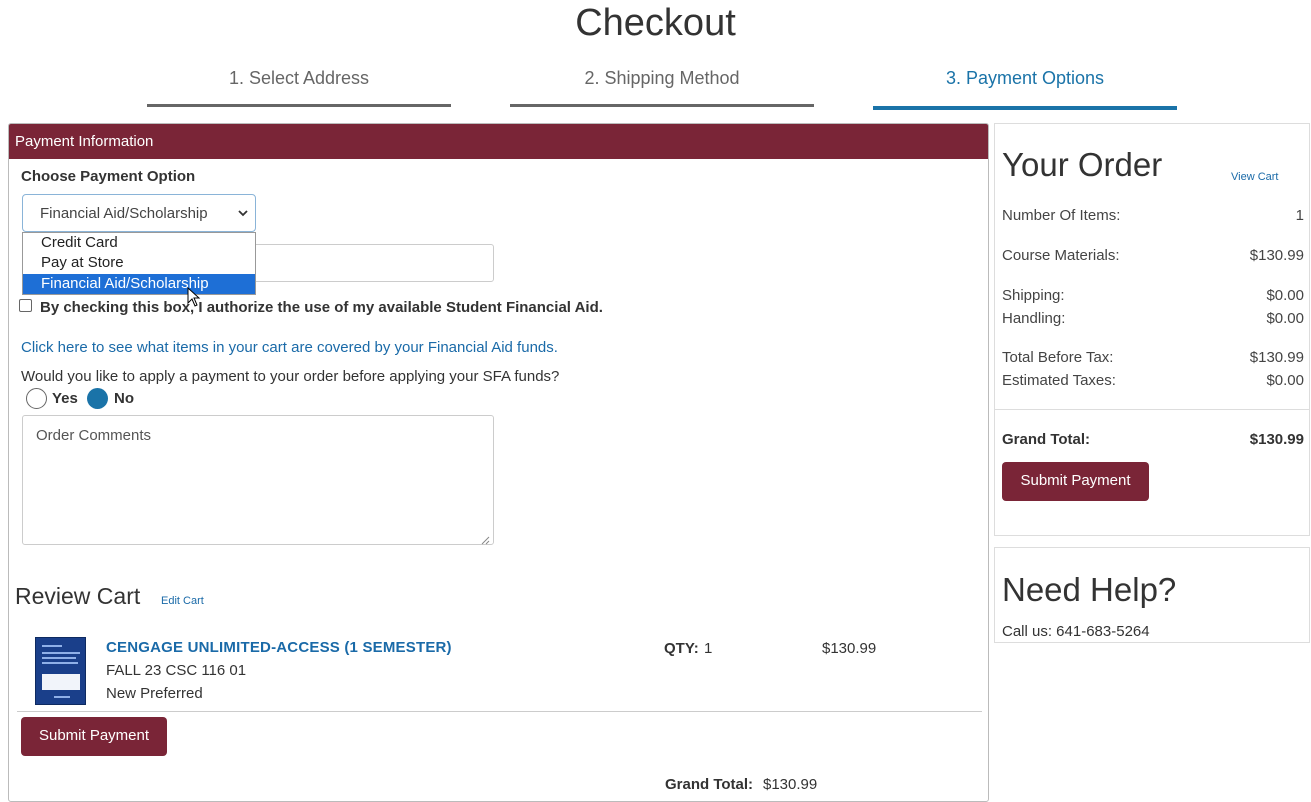  What do you see at coordinates (36, 398) in the screenshot?
I see `radio-yes` at bounding box center [36, 398].